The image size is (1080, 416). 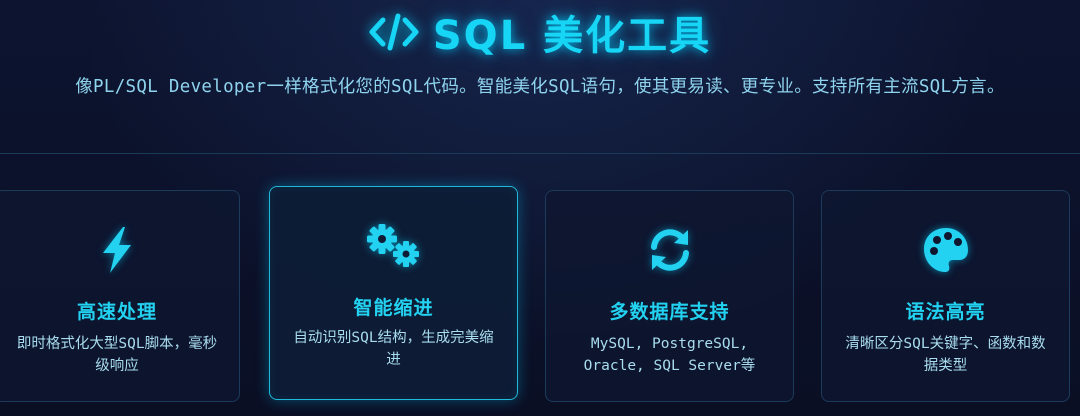 I want to click on feature-title: 语法高亮, so click(x=945, y=312).